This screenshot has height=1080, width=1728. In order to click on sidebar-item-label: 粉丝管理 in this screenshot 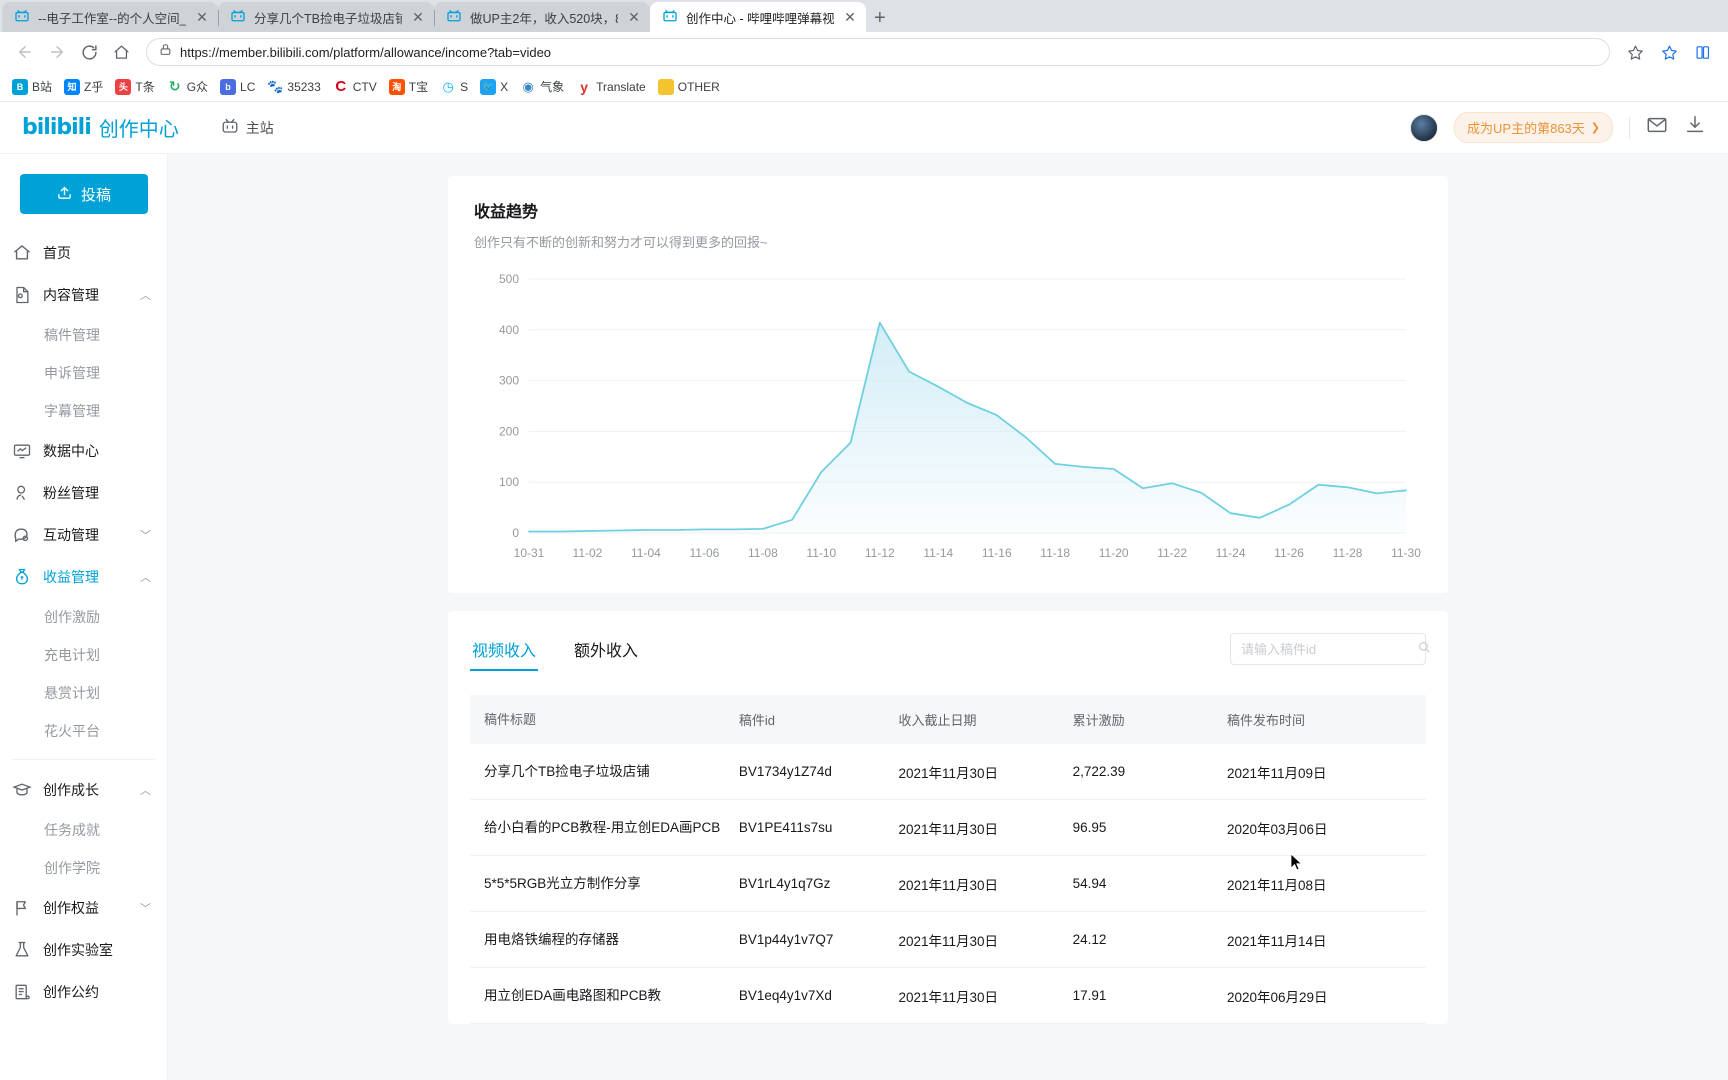, I will do `click(71, 493)`.